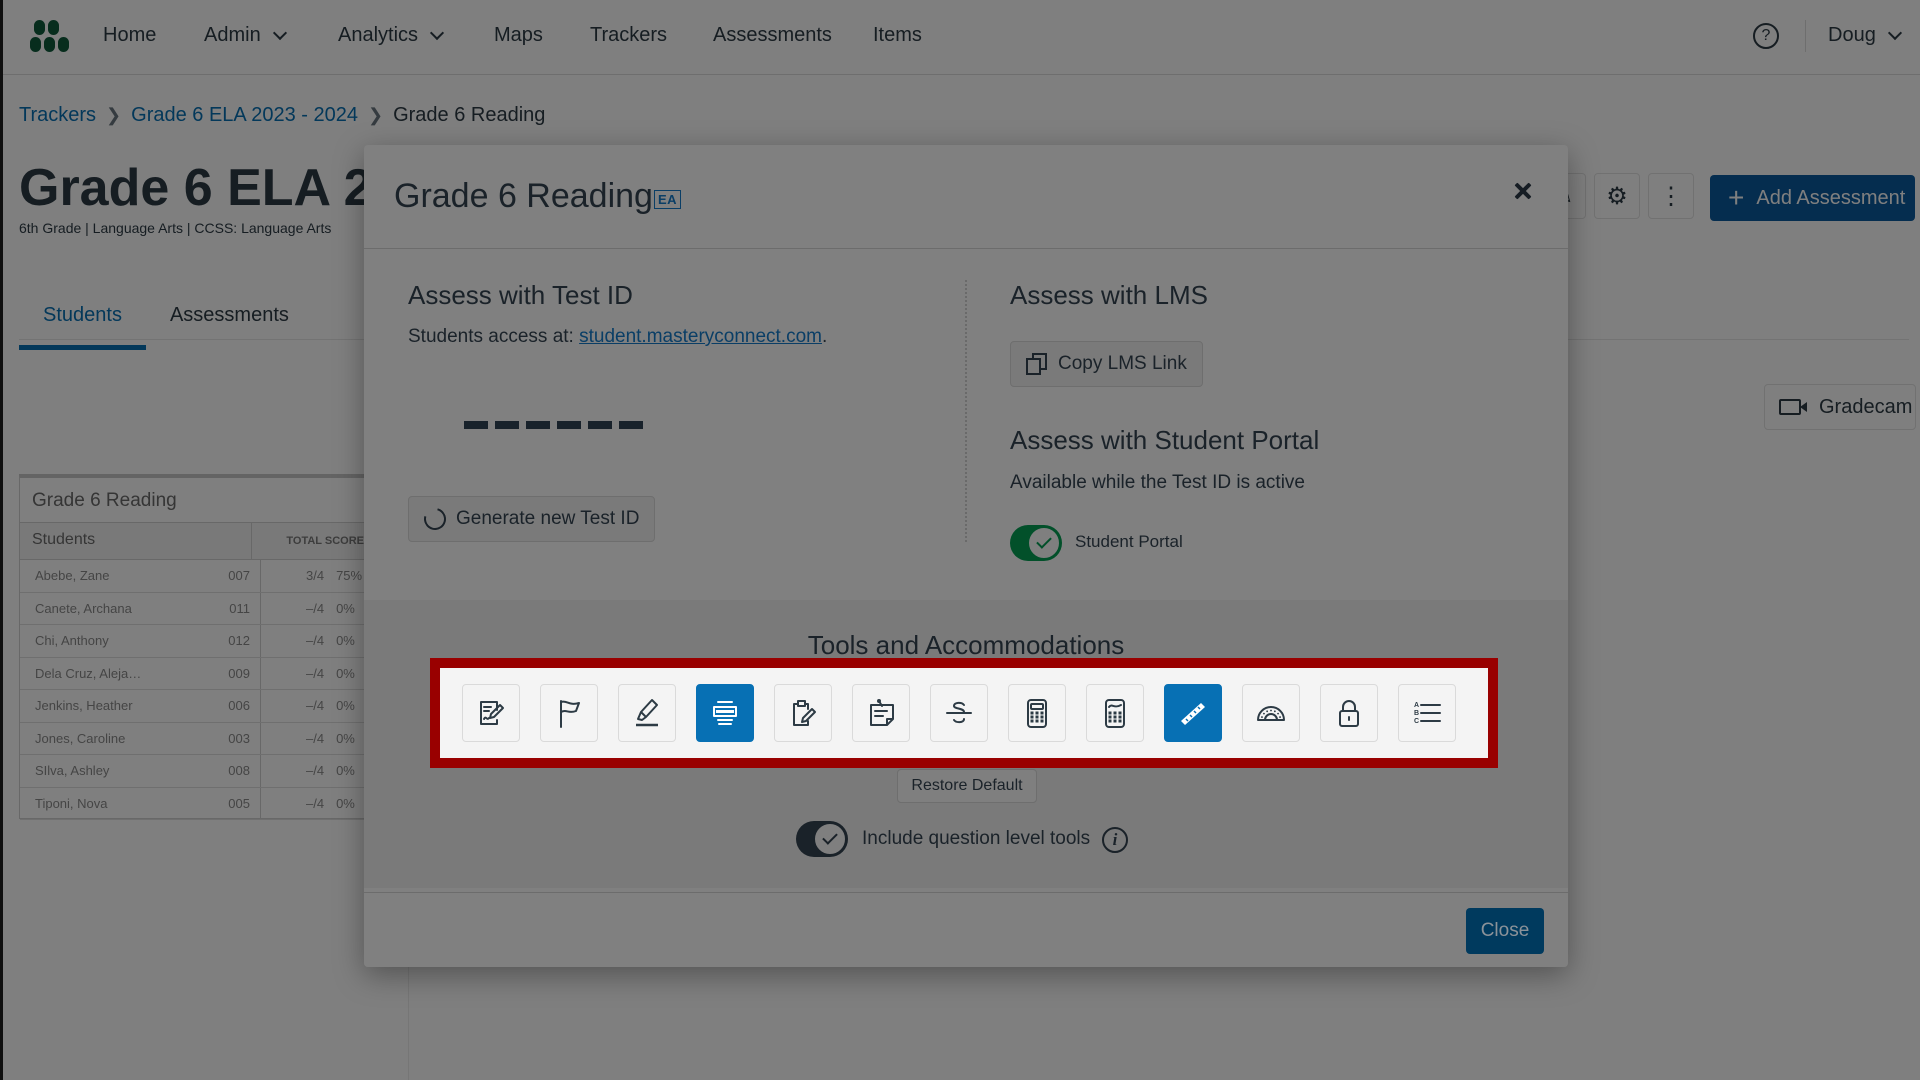 The width and height of the screenshot is (1920, 1080). I want to click on tool-line-reader-button, so click(725, 713).